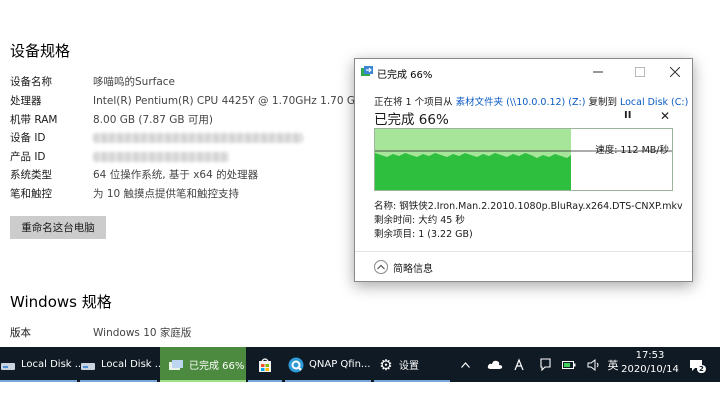 The width and height of the screenshot is (720, 415). I want to click on page-bottom-margin, so click(360, 398).